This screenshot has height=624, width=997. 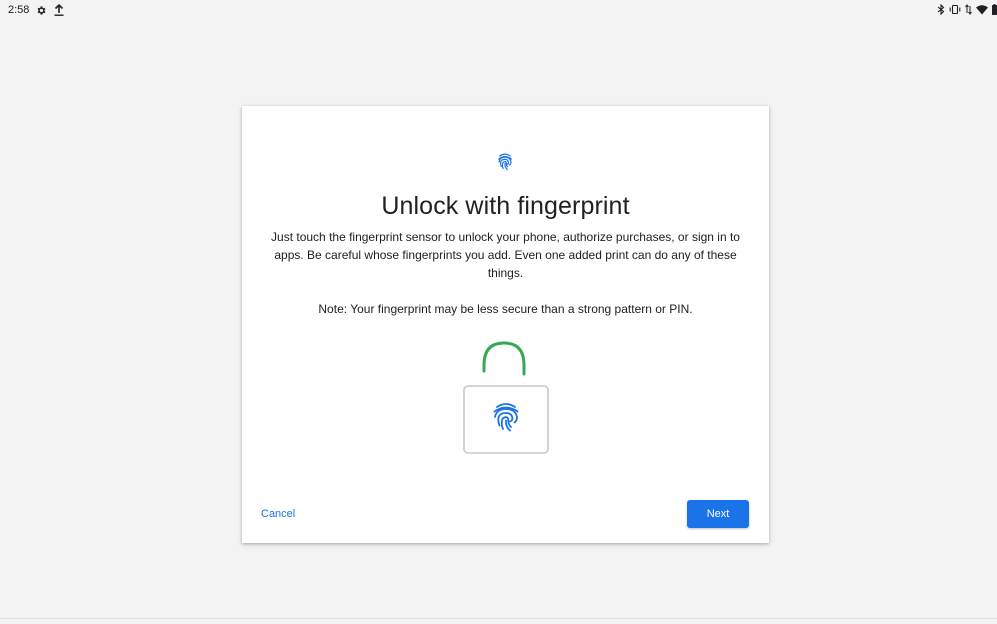 What do you see at coordinates (505, 206) in the screenshot?
I see `dialog-title: Unlock with fingerprint` at bounding box center [505, 206].